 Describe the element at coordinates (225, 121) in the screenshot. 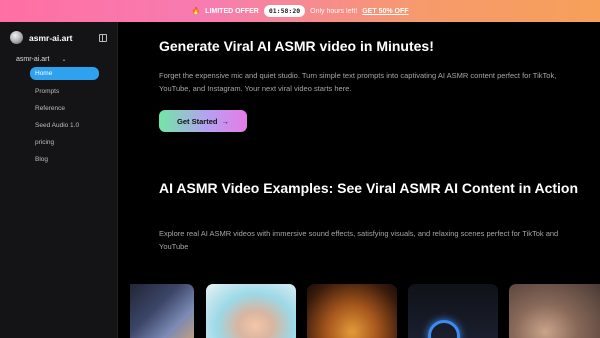

I see `arrow-right-icon: →` at that location.